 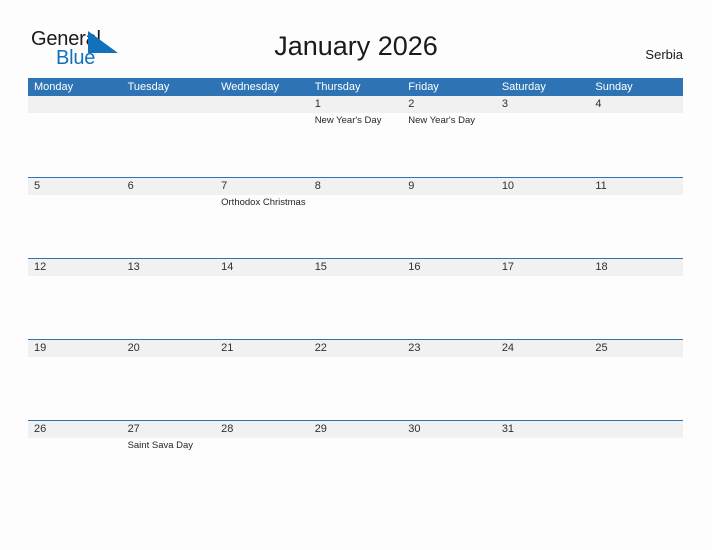 I want to click on week-cells: 1 New Year's Day 2 New Year's Day 3 4, so click(x=355, y=136).